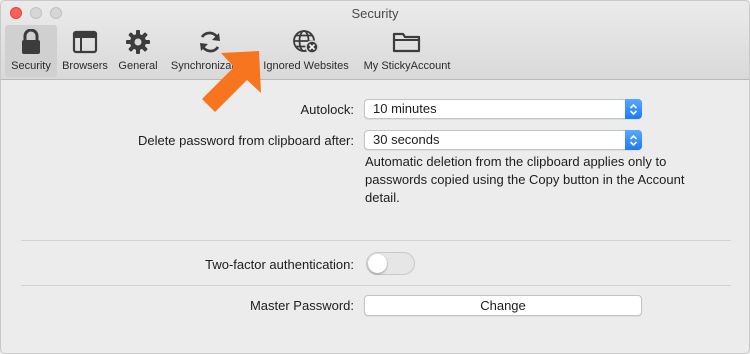 This screenshot has width=750, height=354. Describe the element at coordinates (245, 140) in the screenshot. I see `clipboard-label: Delete password from clipboard after:` at that location.